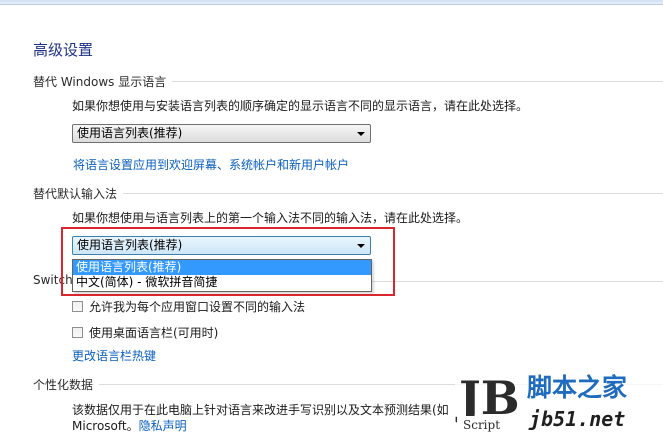 The width and height of the screenshot is (663, 438). Describe the element at coordinates (576, 419) in the screenshot. I see `site-url: jb51.net` at that location.